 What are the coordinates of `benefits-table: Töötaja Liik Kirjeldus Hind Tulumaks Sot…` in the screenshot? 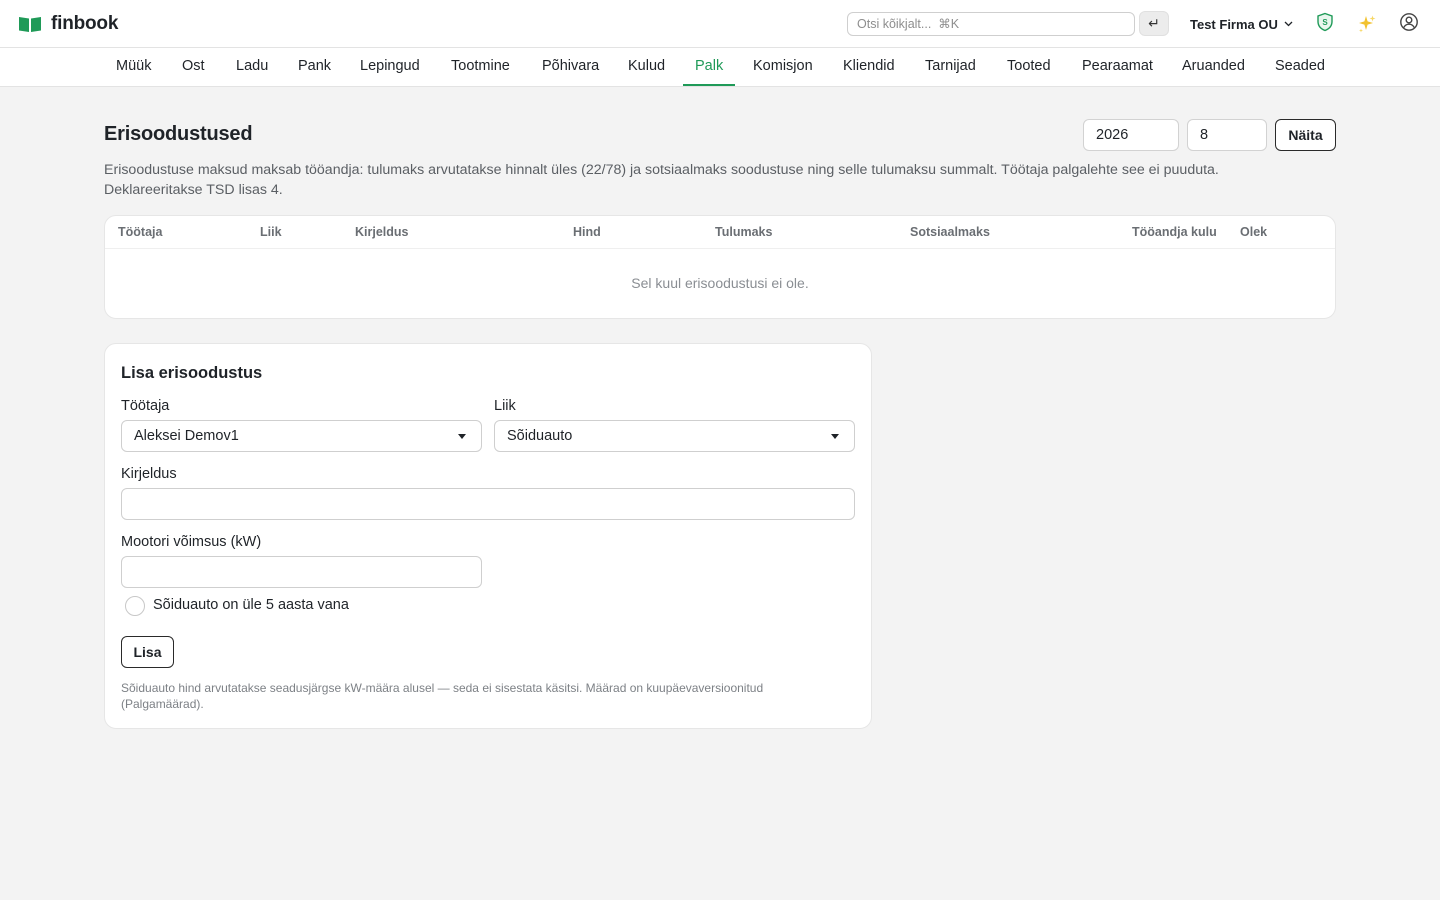 It's located at (720, 267).